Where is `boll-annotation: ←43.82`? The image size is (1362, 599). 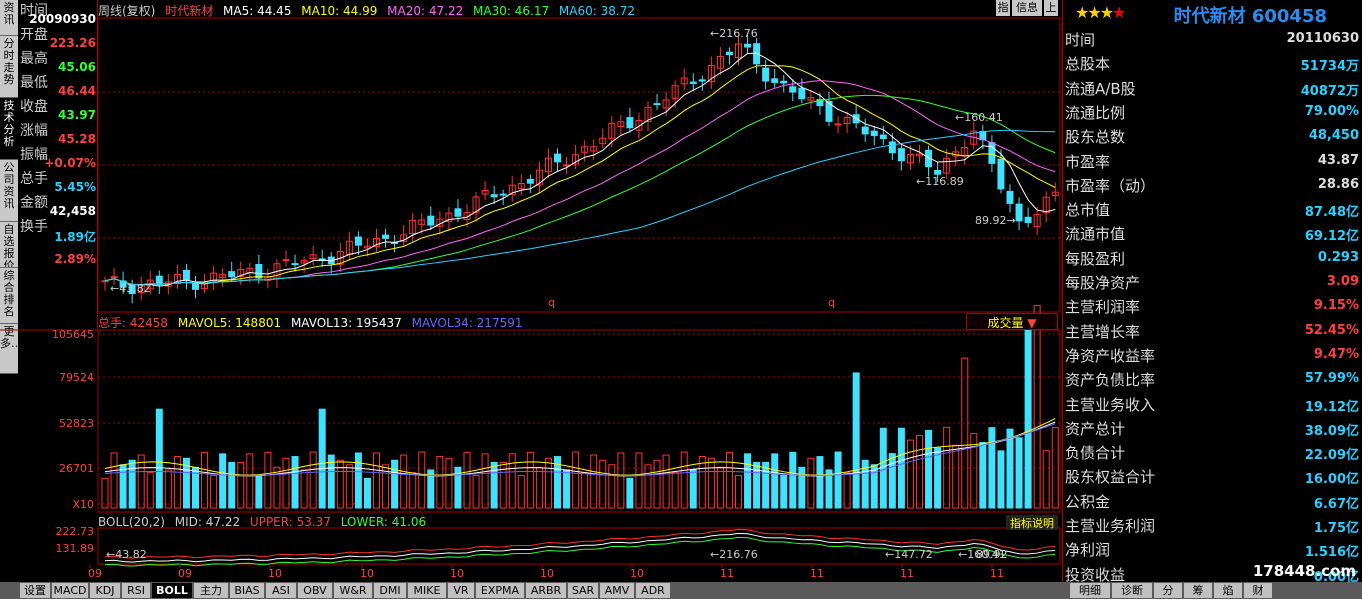
boll-annotation: ←43.82 is located at coordinates (126, 554).